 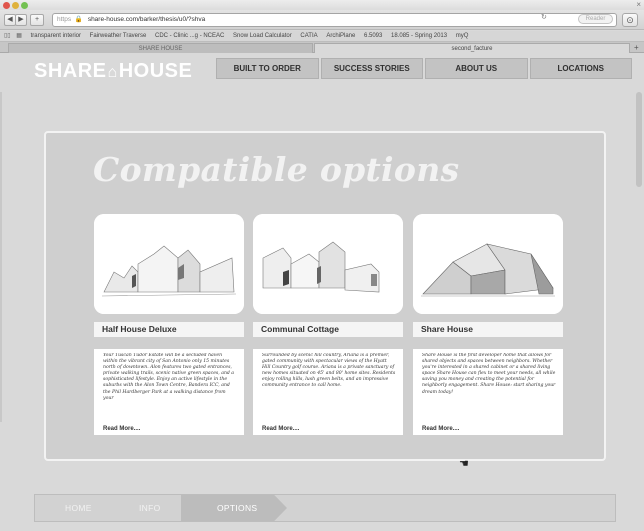 I want to click on bookmark-item: 18.085 - Spring 2013, so click(x=419, y=36).